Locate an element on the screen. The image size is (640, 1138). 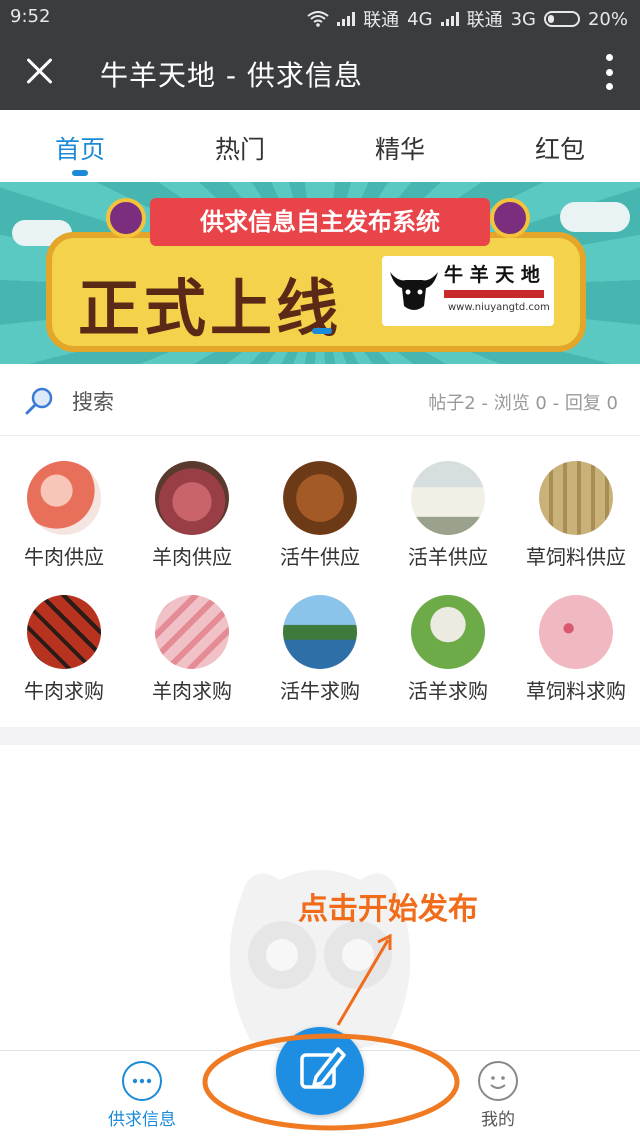
compose-button is located at coordinates (320, 1071).